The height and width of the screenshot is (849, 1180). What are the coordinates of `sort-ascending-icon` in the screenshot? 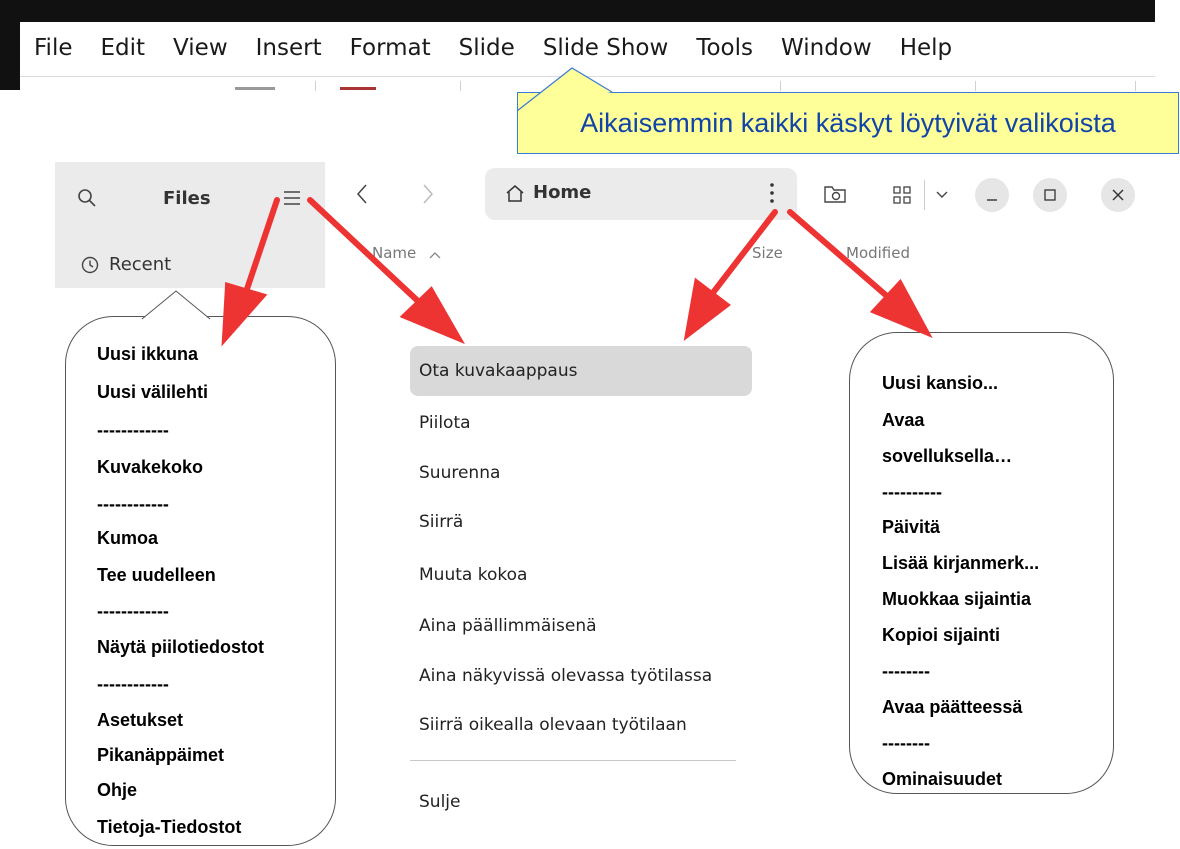 It's located at (435, 255).